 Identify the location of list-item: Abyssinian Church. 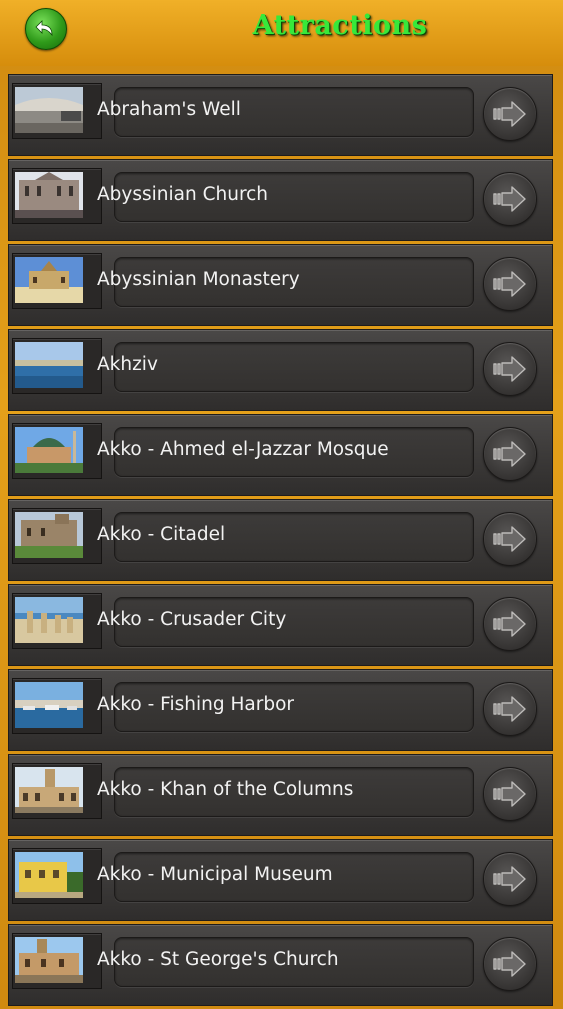
(280, 200).